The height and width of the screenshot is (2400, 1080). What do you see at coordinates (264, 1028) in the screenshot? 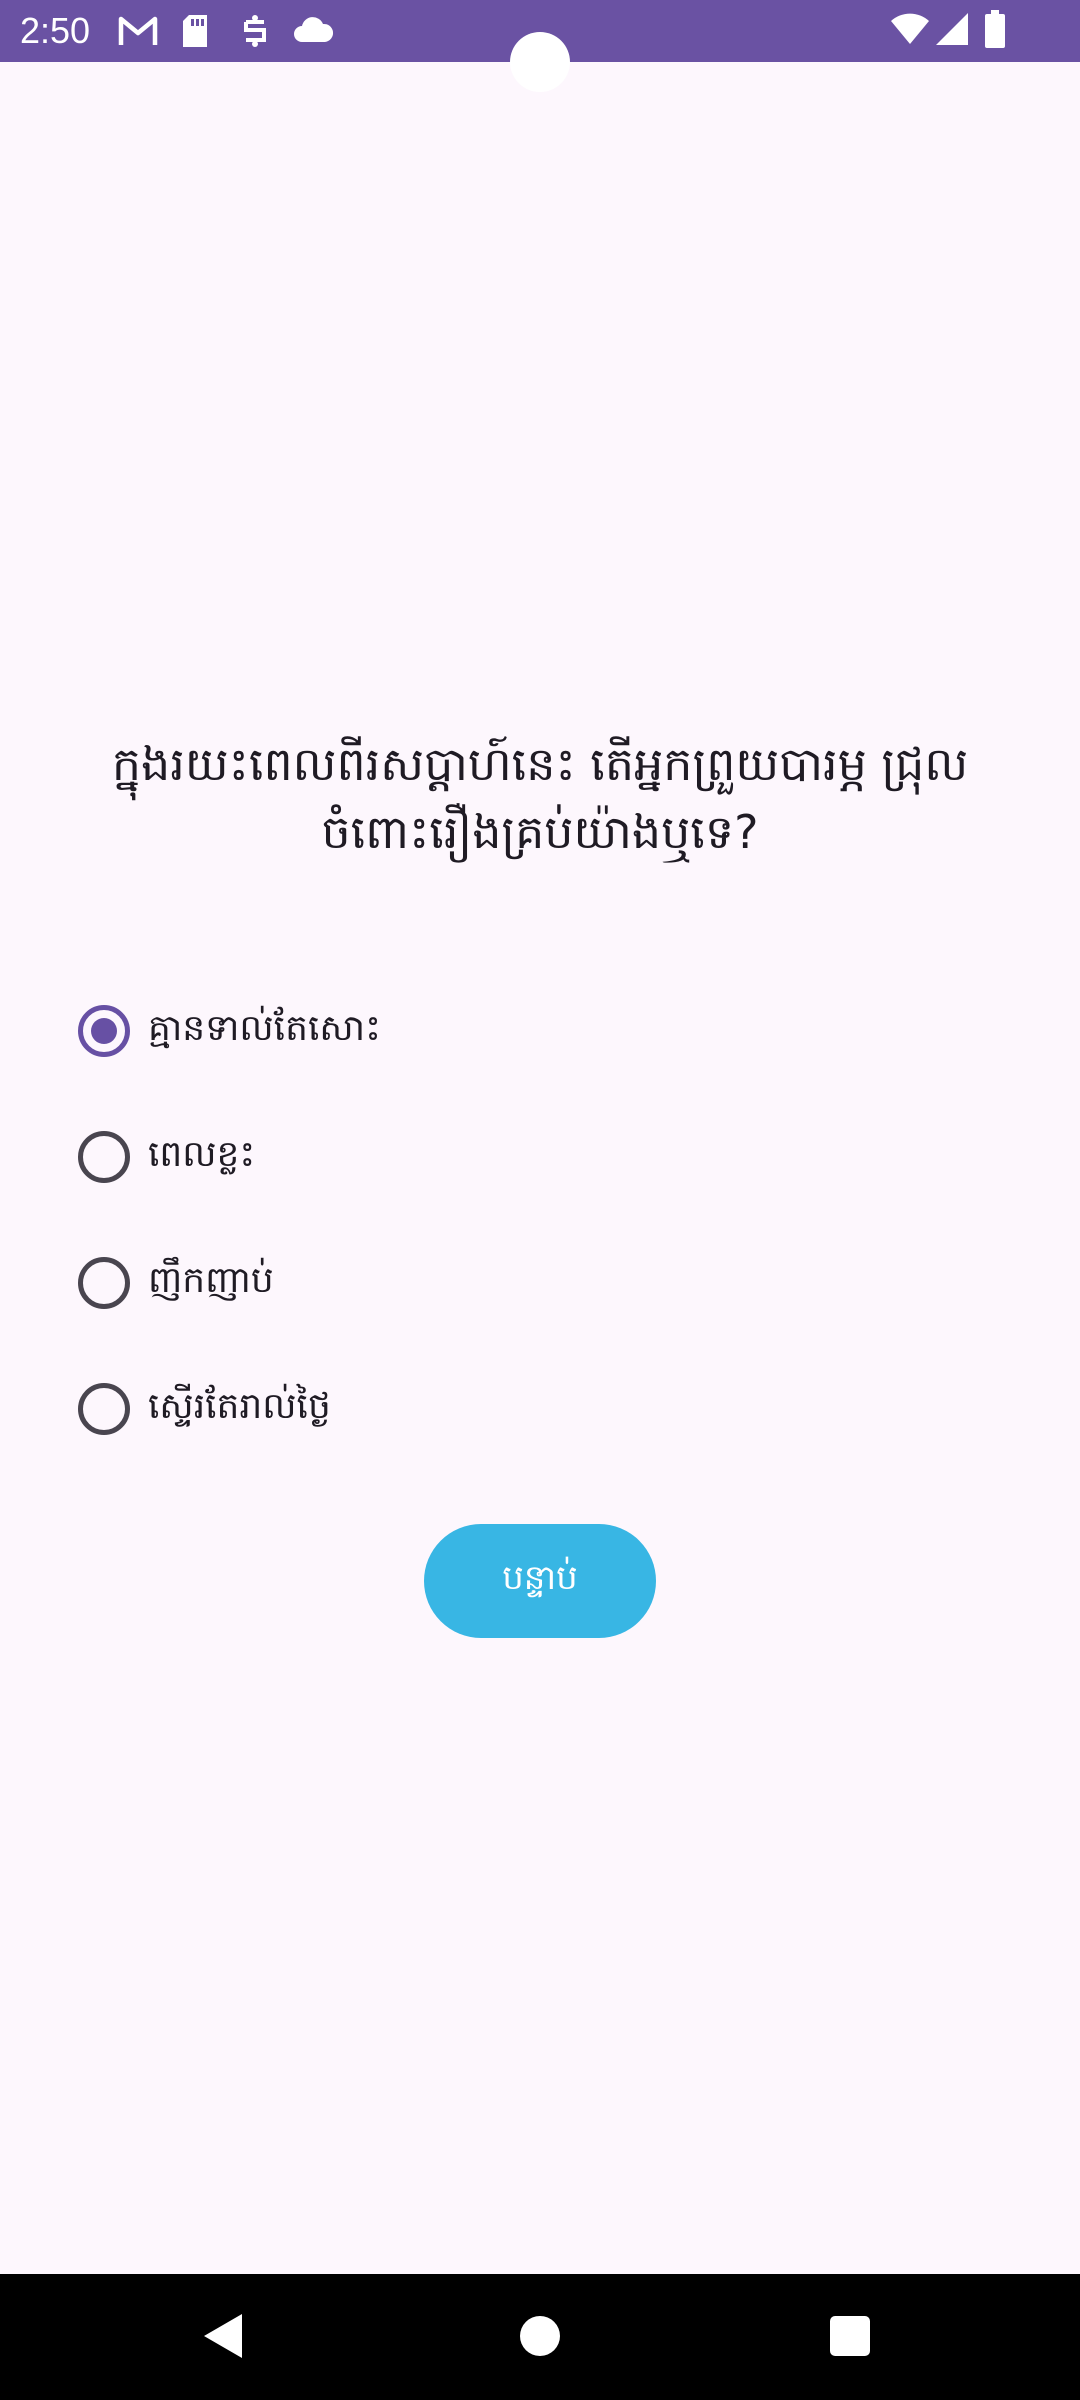
I see `option-label: គ្មានទាល់តែសោះ` at bounding box center [264, 1028].